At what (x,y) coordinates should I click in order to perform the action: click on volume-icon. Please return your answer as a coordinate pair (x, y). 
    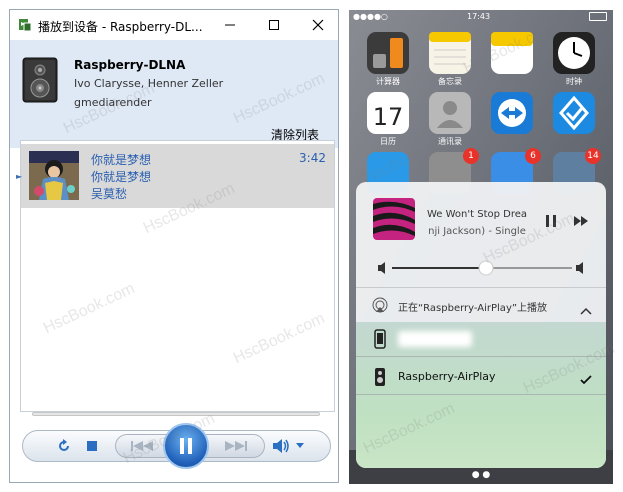
    Looking at the image, I should click on (281, 446).